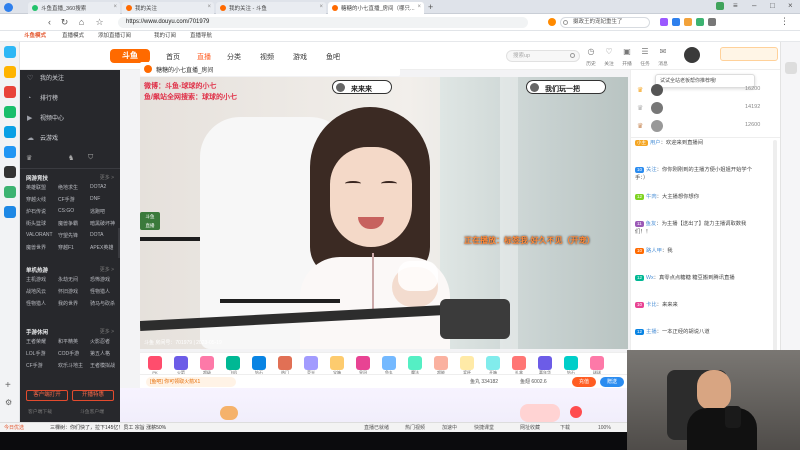 This screenshot has height=450, width=800. Describe the element at coordinates (389, 365) in the screenshot. I see `gift-item: 鱼丸` at that location.